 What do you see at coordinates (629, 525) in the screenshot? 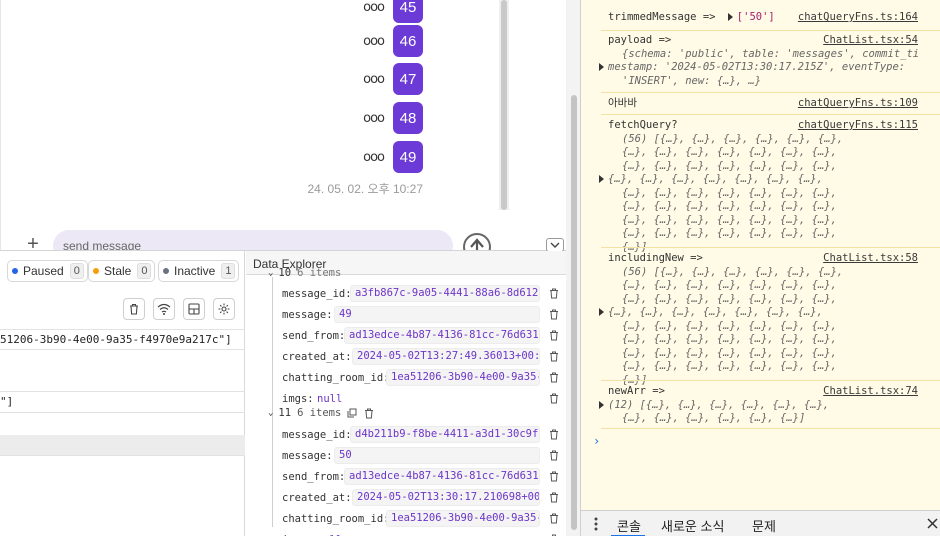
I see `tab-console: 콘솔` at bounding box center [629, 525].